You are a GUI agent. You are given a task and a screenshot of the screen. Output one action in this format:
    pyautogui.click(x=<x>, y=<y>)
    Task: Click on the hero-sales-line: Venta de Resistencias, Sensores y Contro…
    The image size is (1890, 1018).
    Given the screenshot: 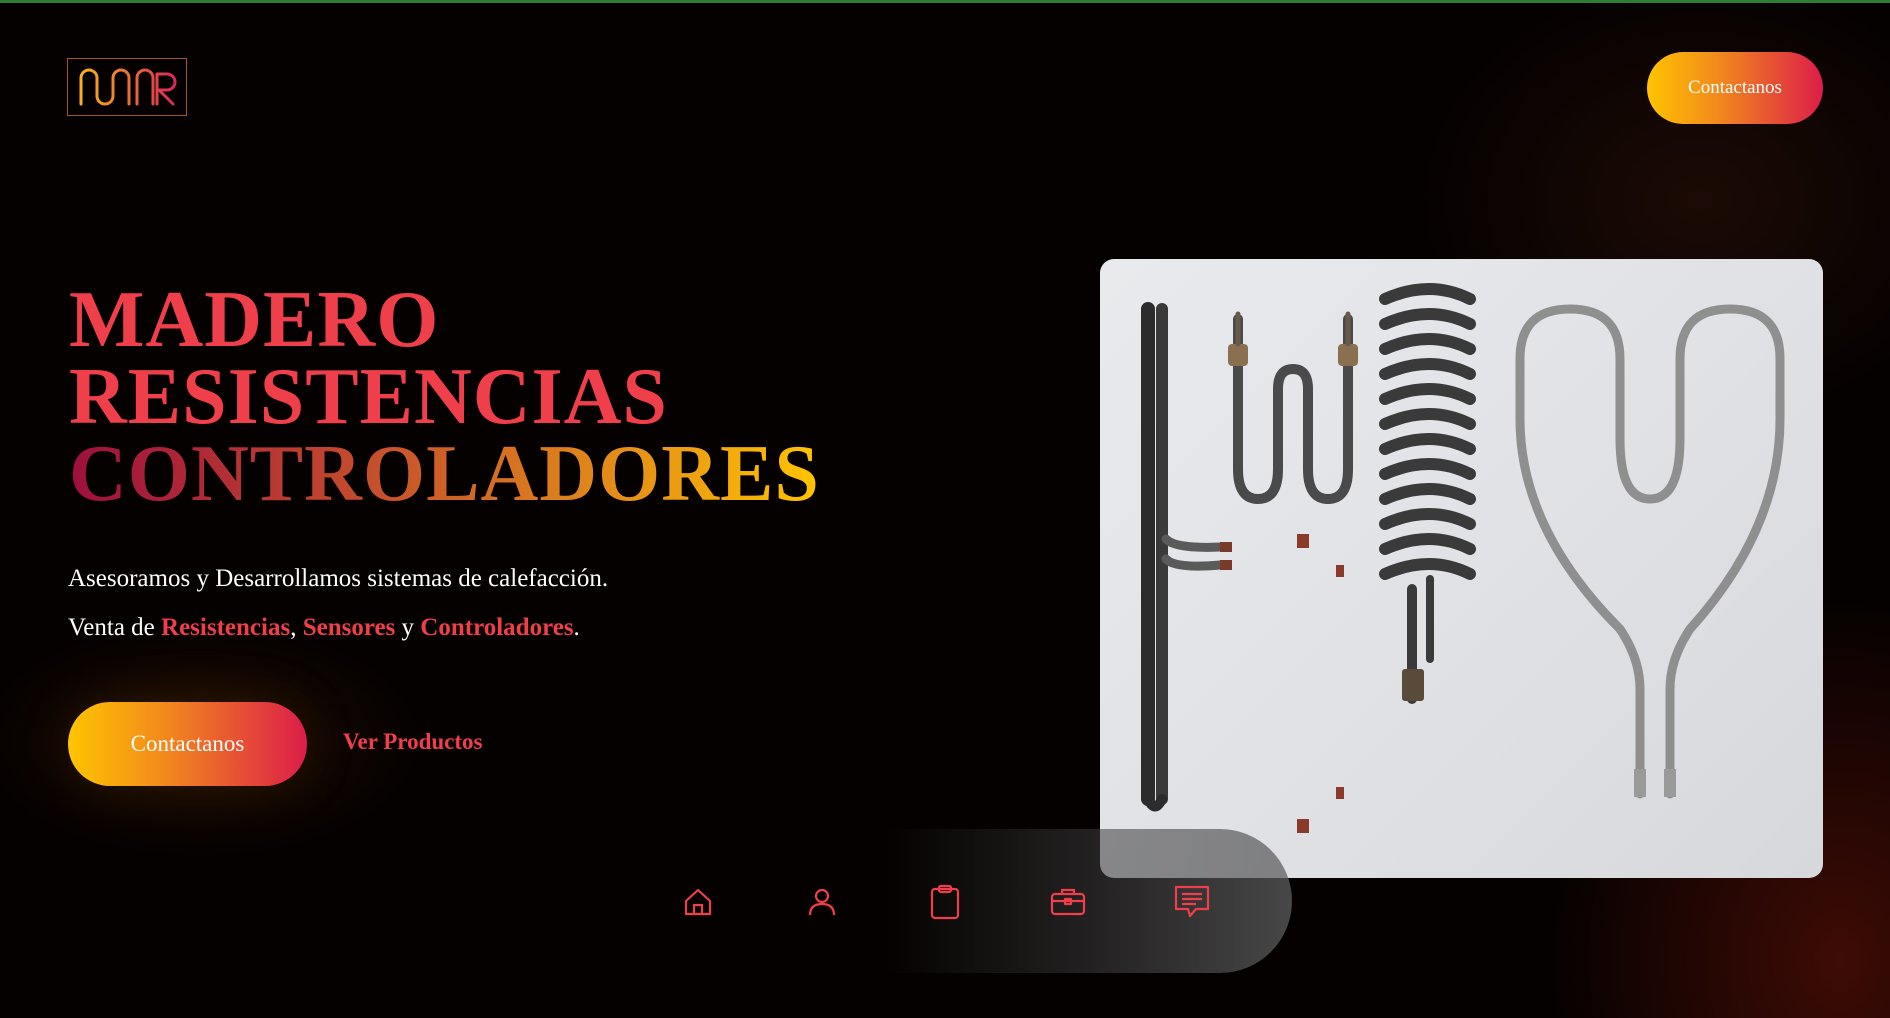 What is the action you would take?
    pyautogui.click(x=324, y=628)
    